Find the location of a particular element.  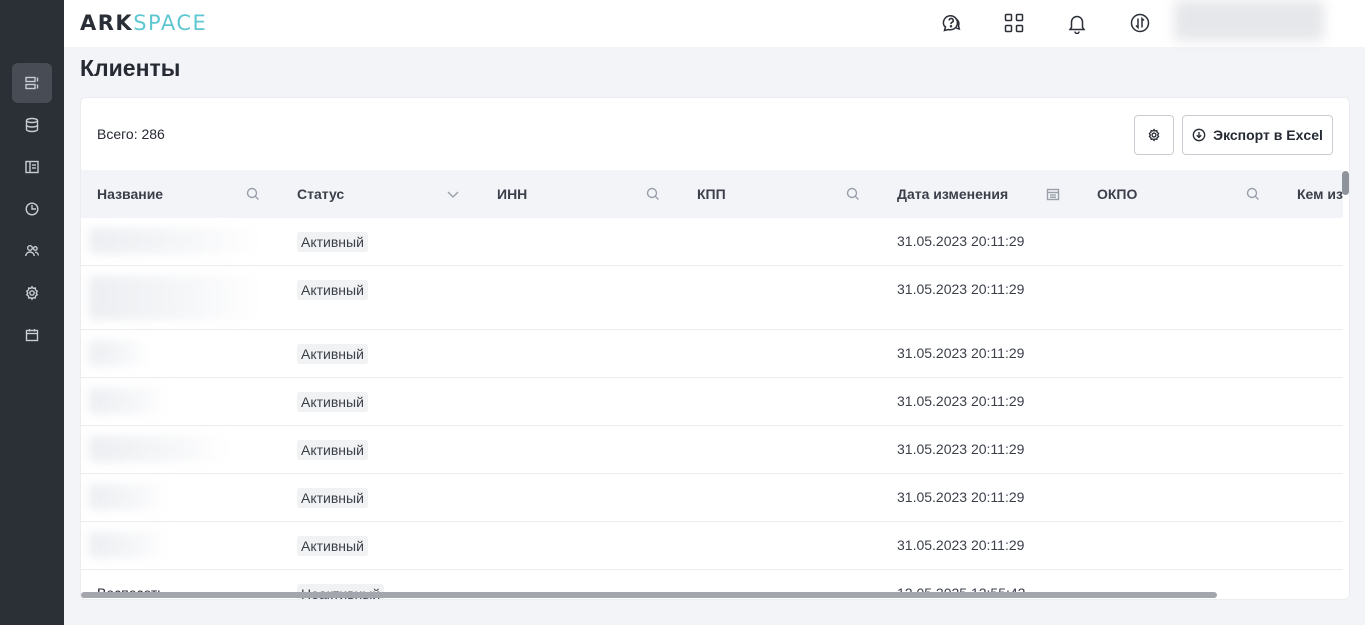

notifications-button is located at coordinates (1077, 23).